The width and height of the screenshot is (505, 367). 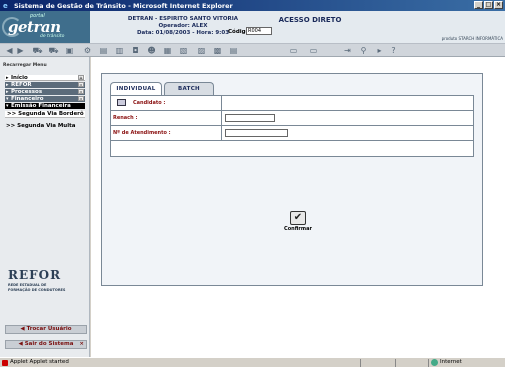 What do you see at coordinates (151, 50) in the screenshot?
I see `person-icon: ☻` at bounding box center [151, 50].